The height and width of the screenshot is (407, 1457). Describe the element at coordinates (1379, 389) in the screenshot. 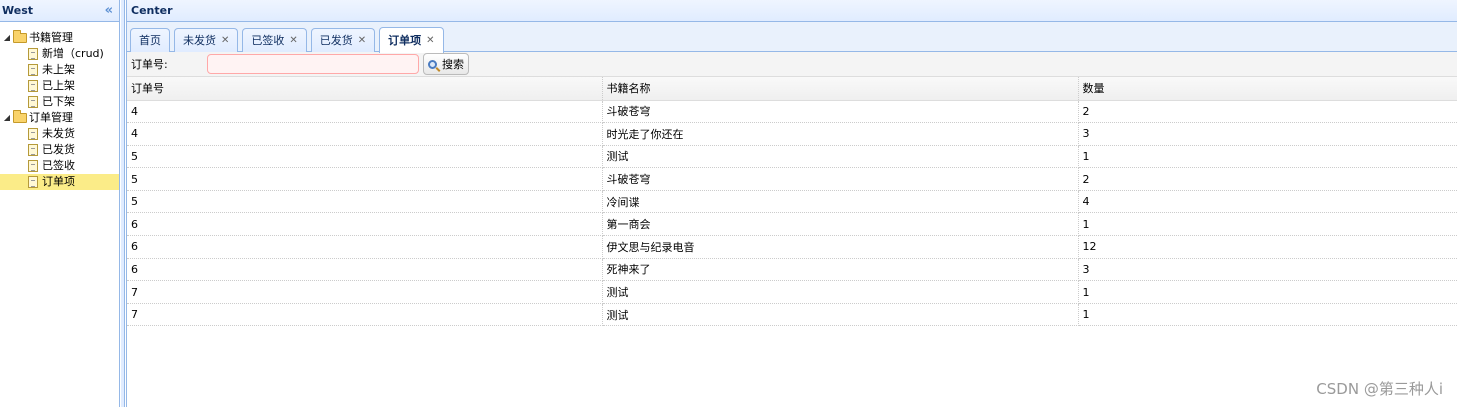

I see `watermark: CSDN @第三种人i` at that location.